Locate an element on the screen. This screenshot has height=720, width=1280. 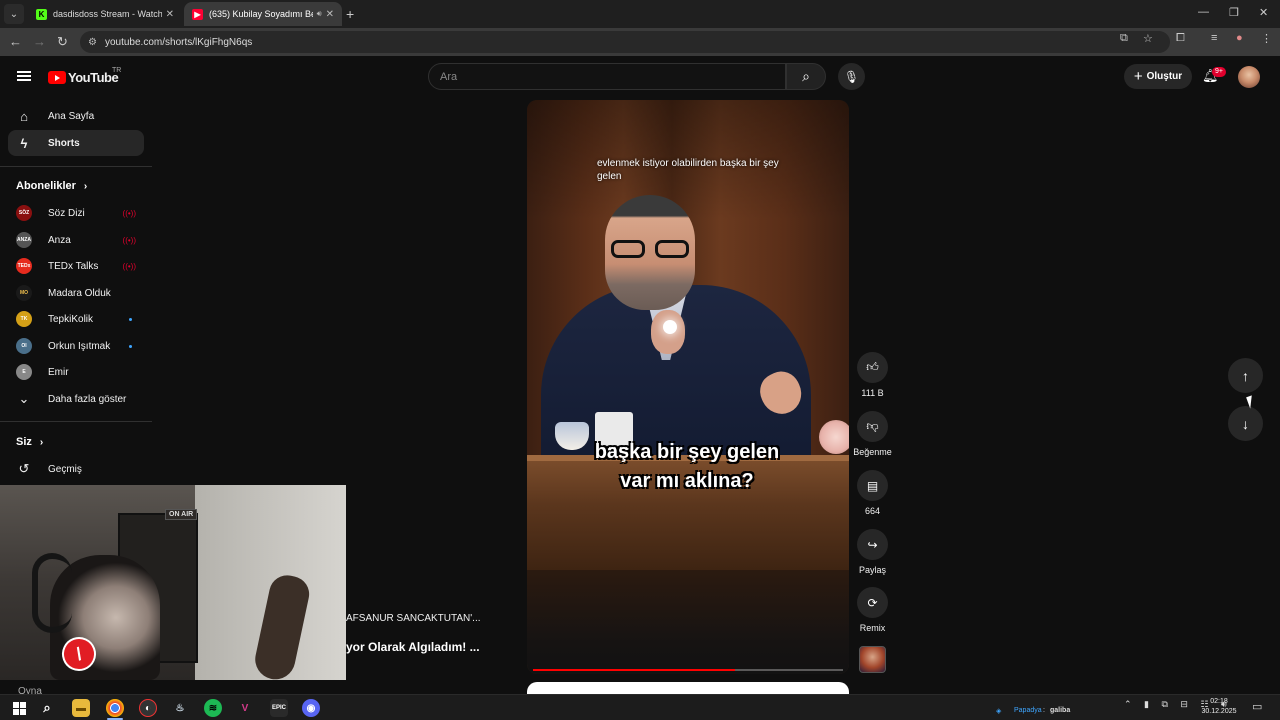
previous-short-button: ↑ is located at coordinates (1245, 375).